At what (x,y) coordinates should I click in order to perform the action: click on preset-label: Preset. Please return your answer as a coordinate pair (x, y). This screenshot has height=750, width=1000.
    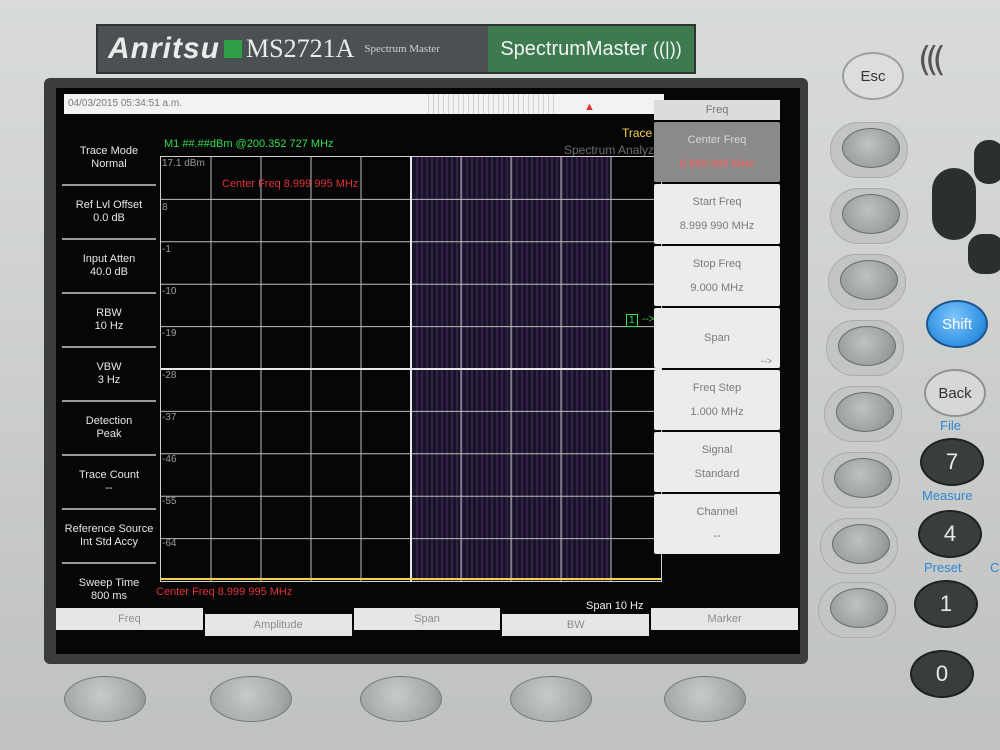
    Looking at the image, I should click on (943, 567).